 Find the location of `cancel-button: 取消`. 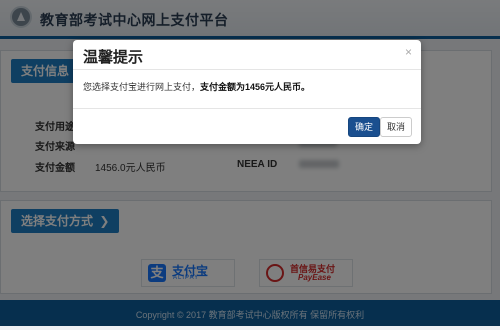

cancel-button: 取消 is located at coordinates (395, 127).